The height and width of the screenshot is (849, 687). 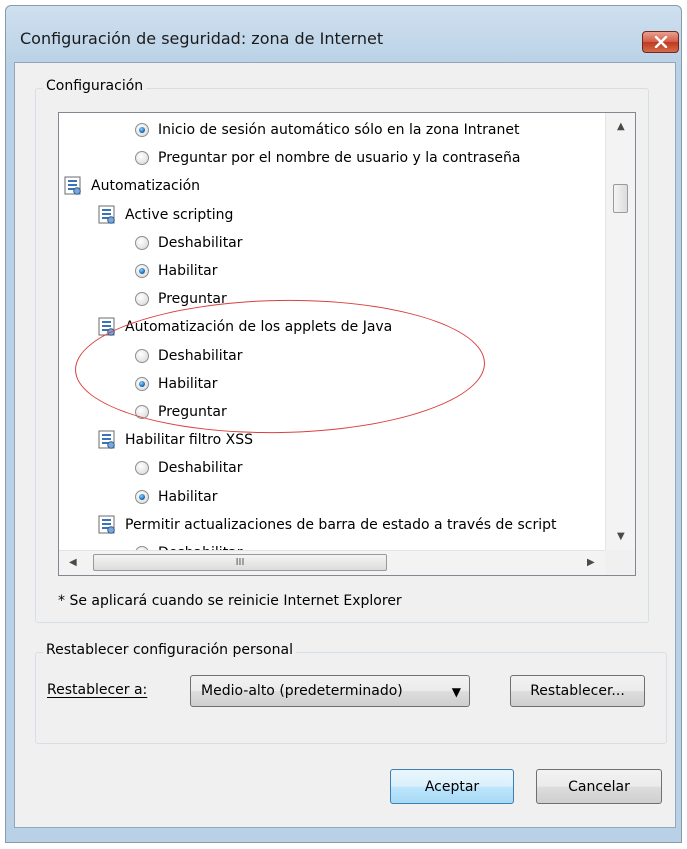 I want to click on horizontal-scroll-thumb: III, so click(x=240, y=562).